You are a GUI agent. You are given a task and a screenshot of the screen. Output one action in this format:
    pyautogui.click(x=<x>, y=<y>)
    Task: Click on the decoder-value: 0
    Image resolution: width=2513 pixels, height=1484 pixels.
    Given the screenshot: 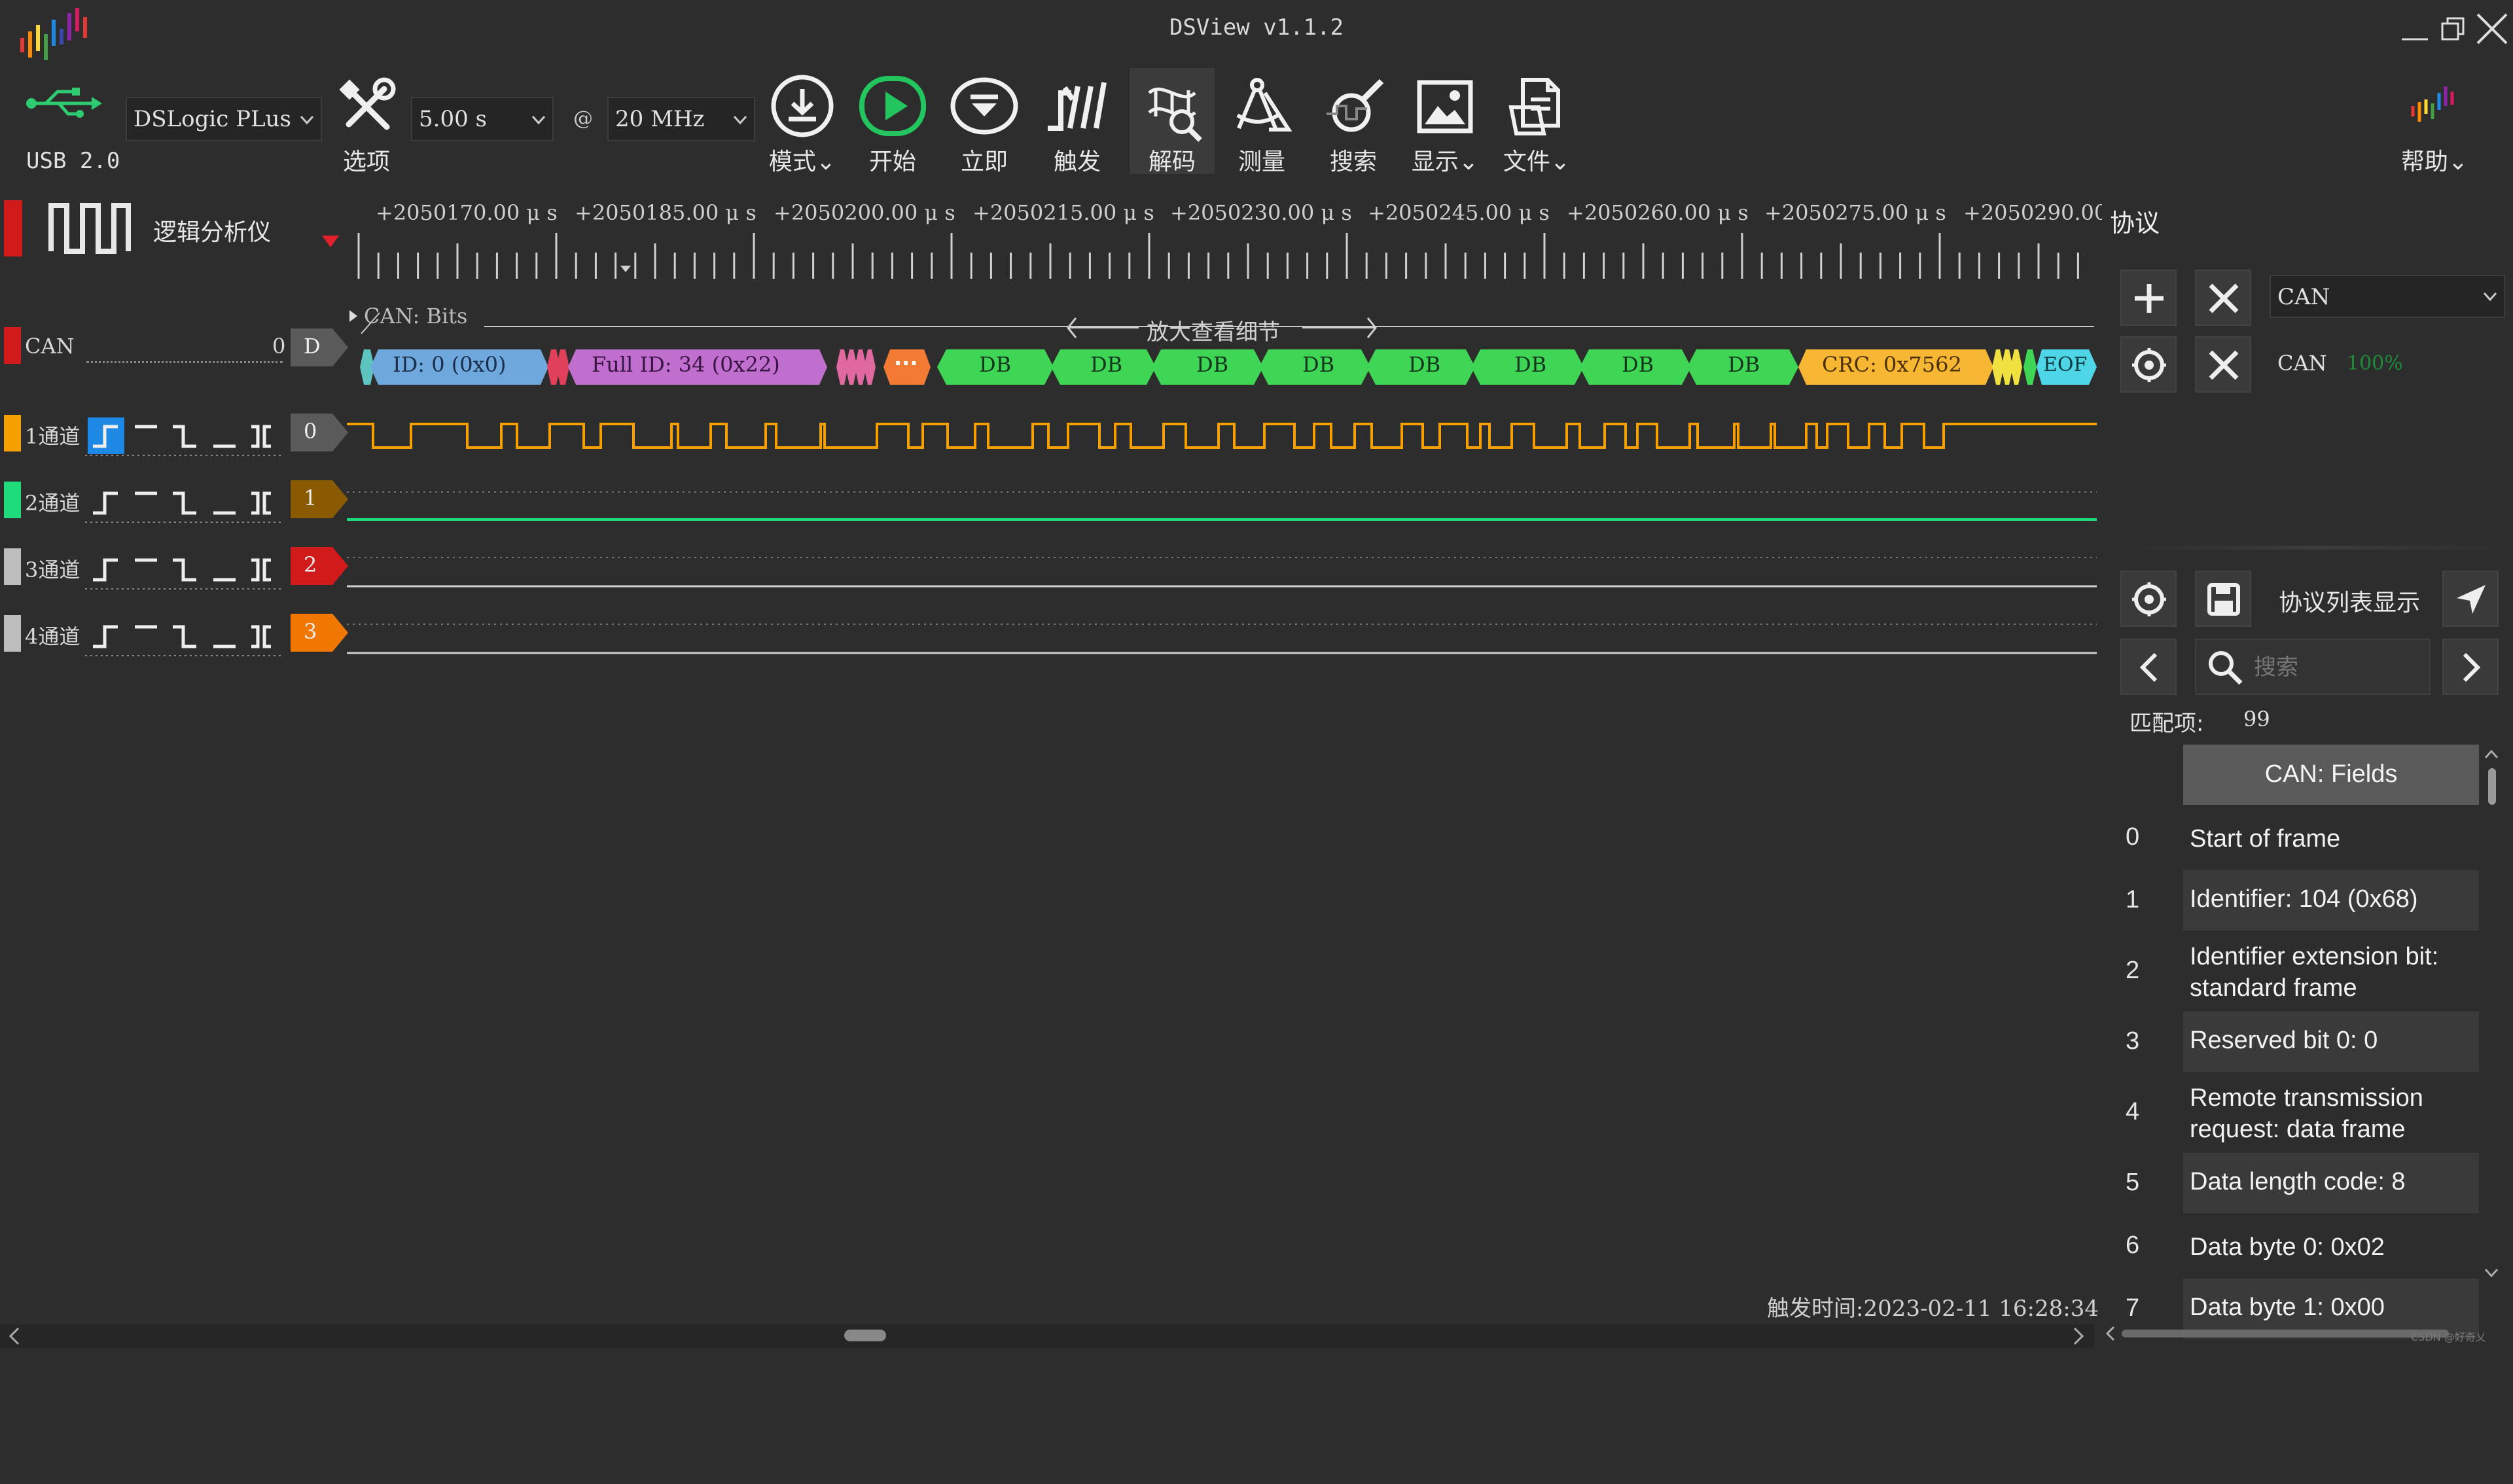 What is the action you would take?
    pyautogui.click(x=279, y=346)
    